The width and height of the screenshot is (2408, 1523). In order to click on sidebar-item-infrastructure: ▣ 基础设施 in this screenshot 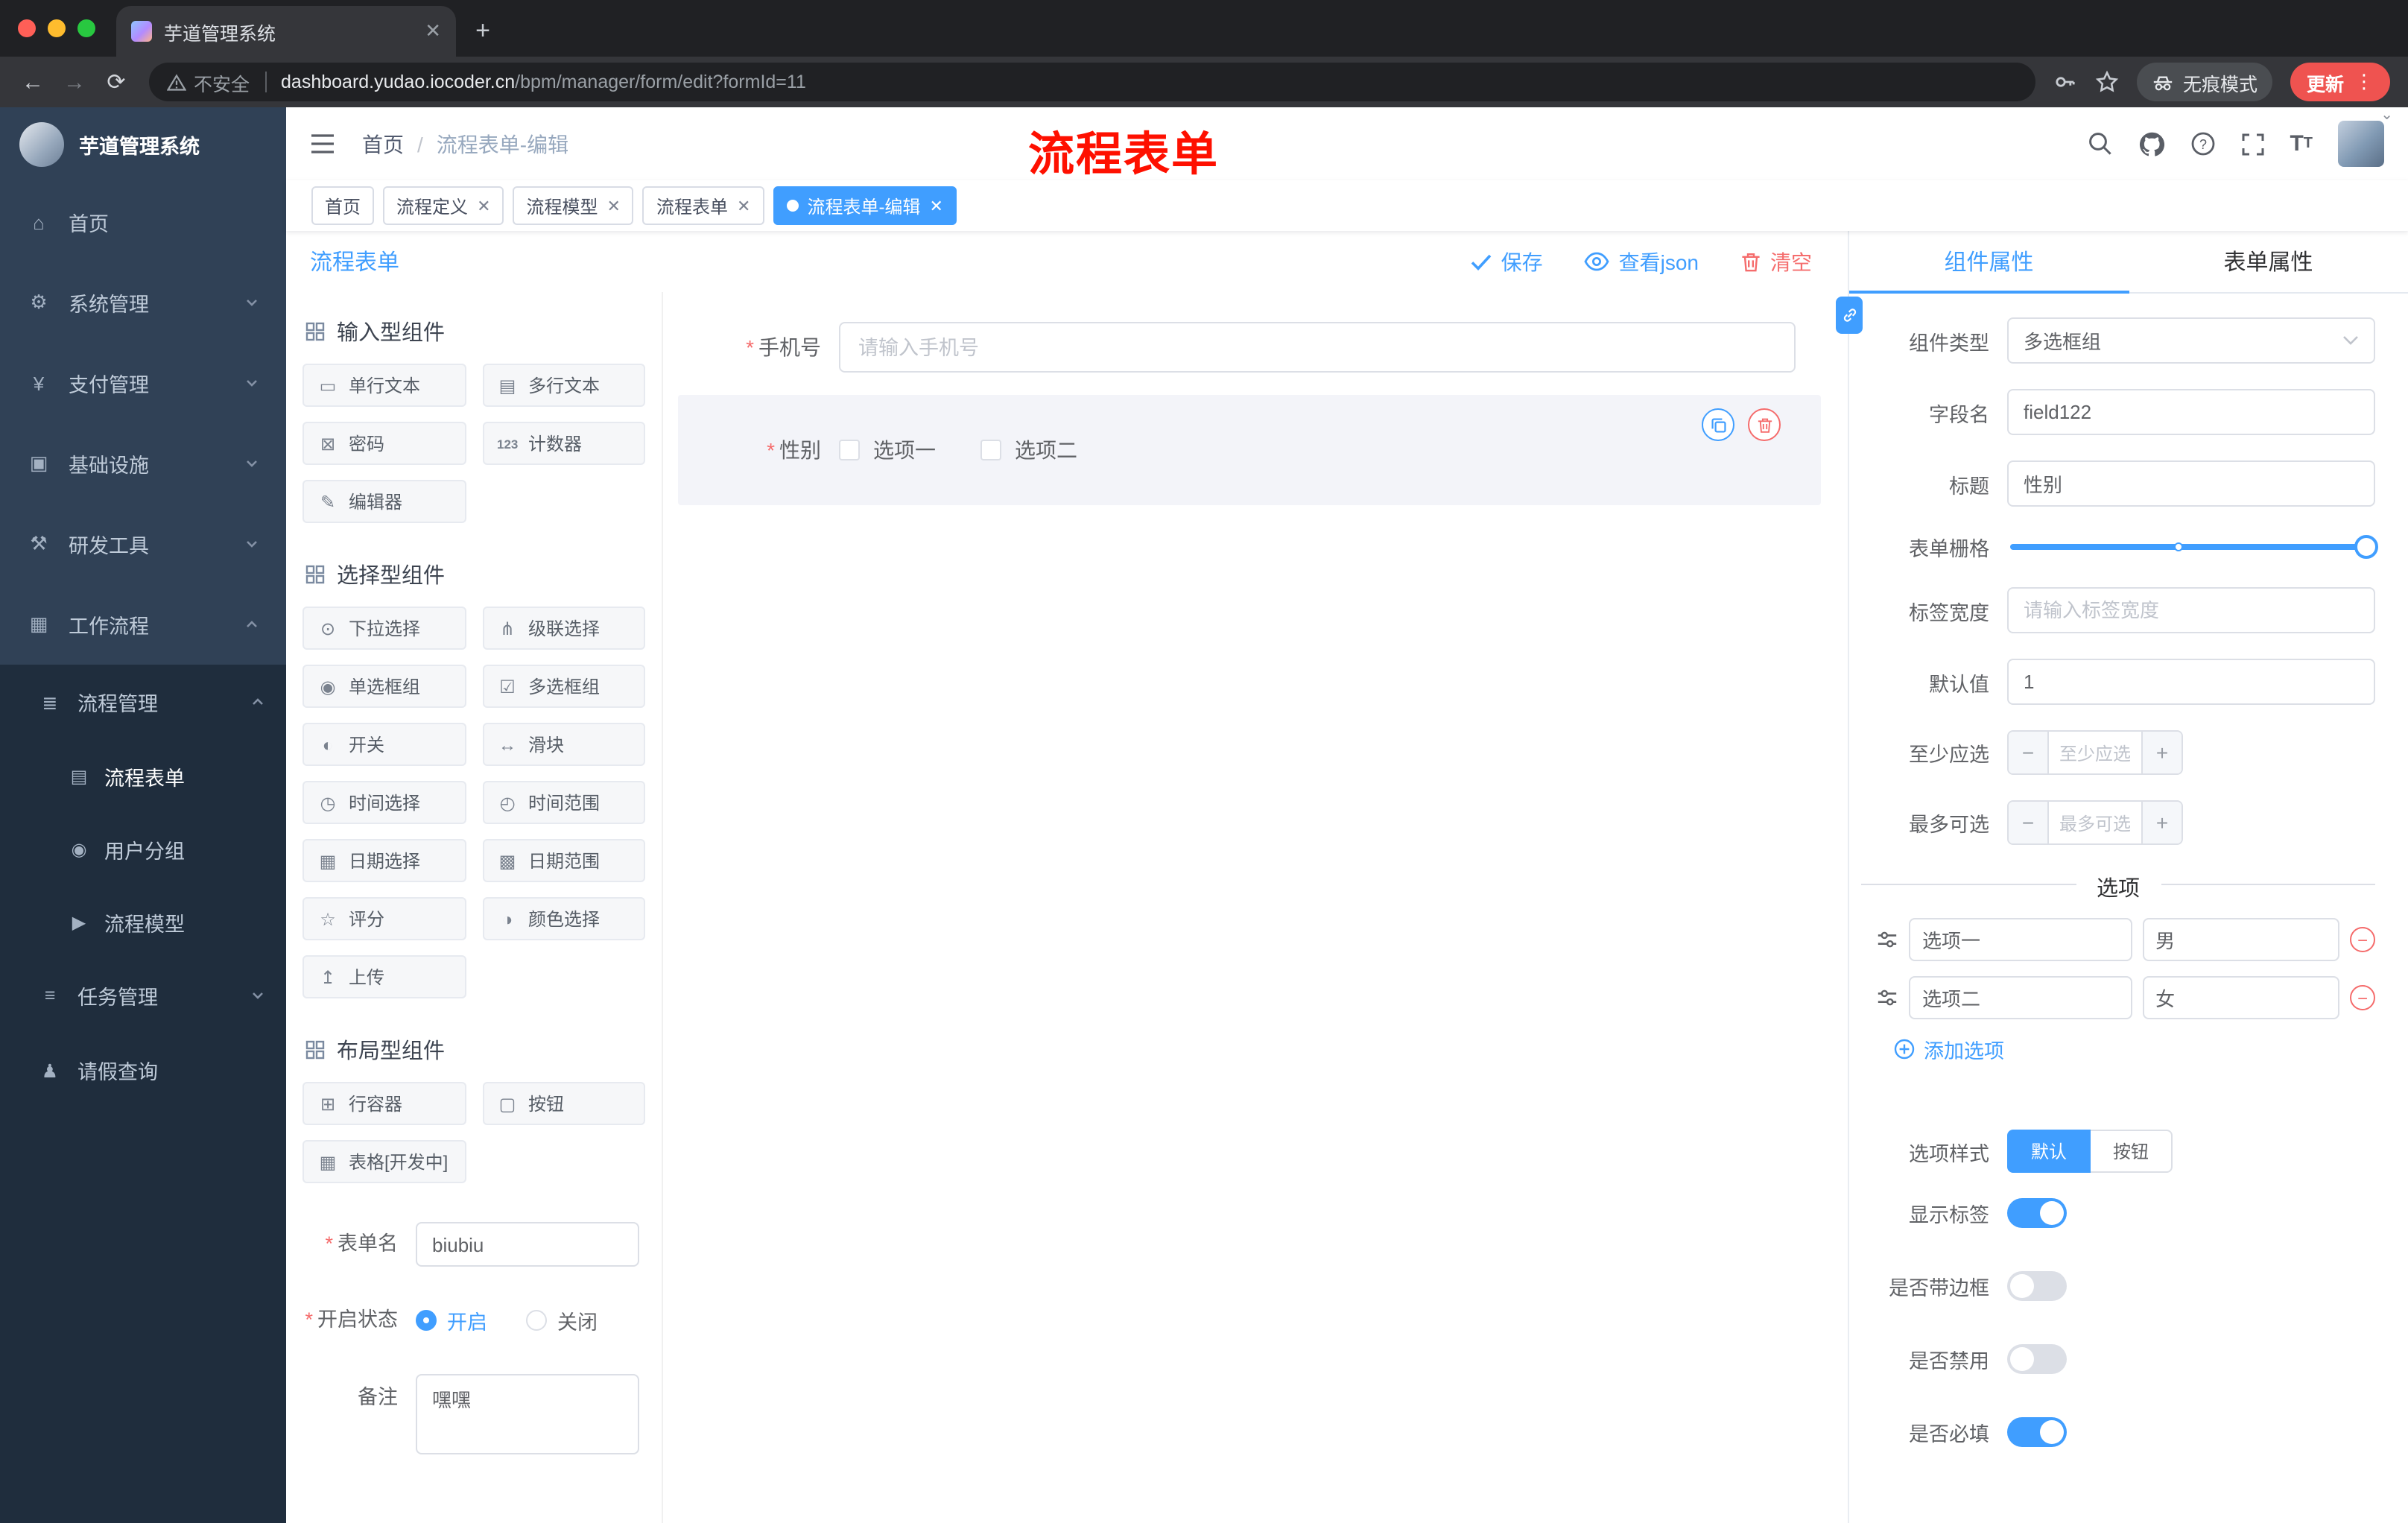, I will do `click(143, 464)`.